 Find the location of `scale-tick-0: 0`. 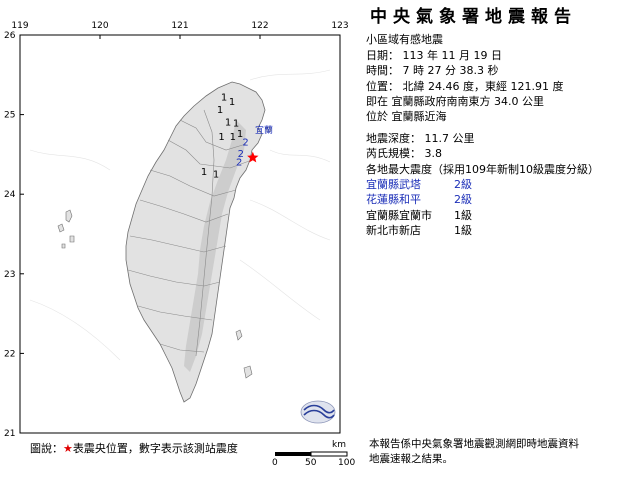

scale-tick-0: 0 is located at coordinates (275, 463).